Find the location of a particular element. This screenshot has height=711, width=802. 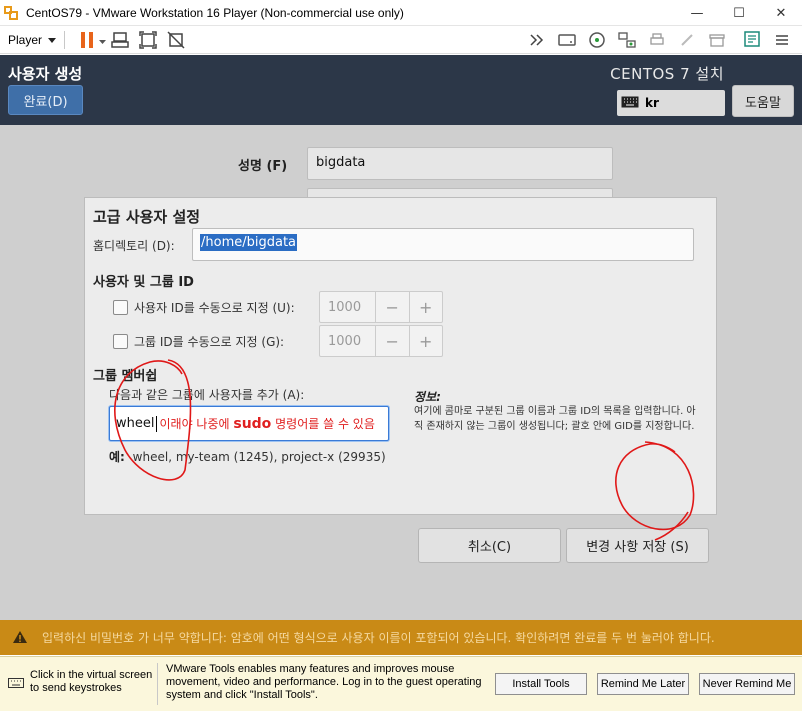

group-membership-heading: 그룹 멤버쉽 is located at coordinates (125, 376).